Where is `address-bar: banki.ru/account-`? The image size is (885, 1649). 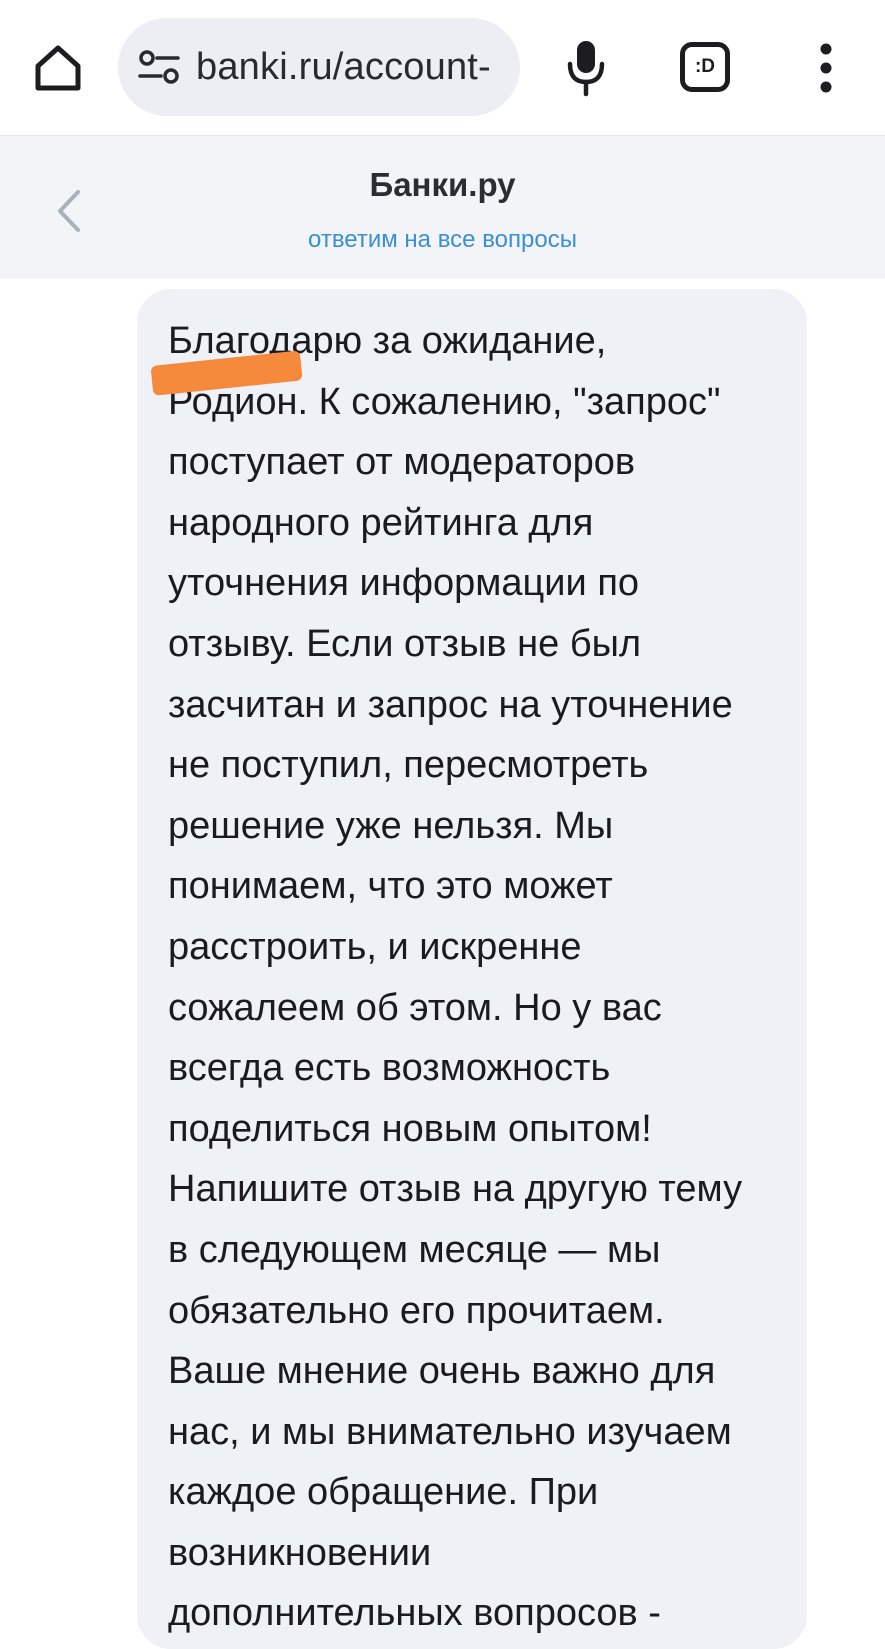
address-bar: banki.ru/account- is located at coordinates (319, 67).